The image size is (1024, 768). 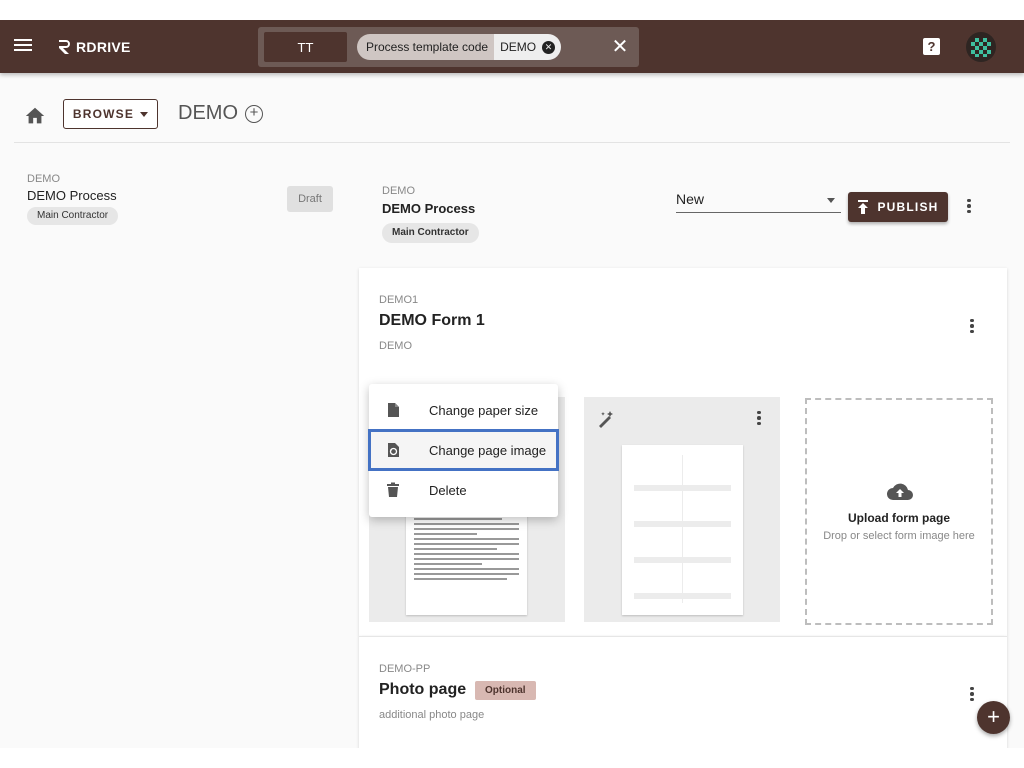 I want to click on filter-chip-value-wrap: DEMO ✕, so click(x=528, y=47).